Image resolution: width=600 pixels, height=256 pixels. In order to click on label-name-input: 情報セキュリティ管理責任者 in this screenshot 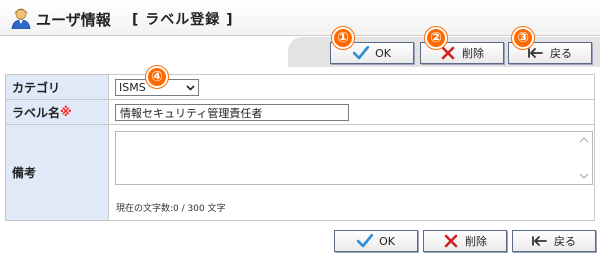, I will do `click(232, 112)`.